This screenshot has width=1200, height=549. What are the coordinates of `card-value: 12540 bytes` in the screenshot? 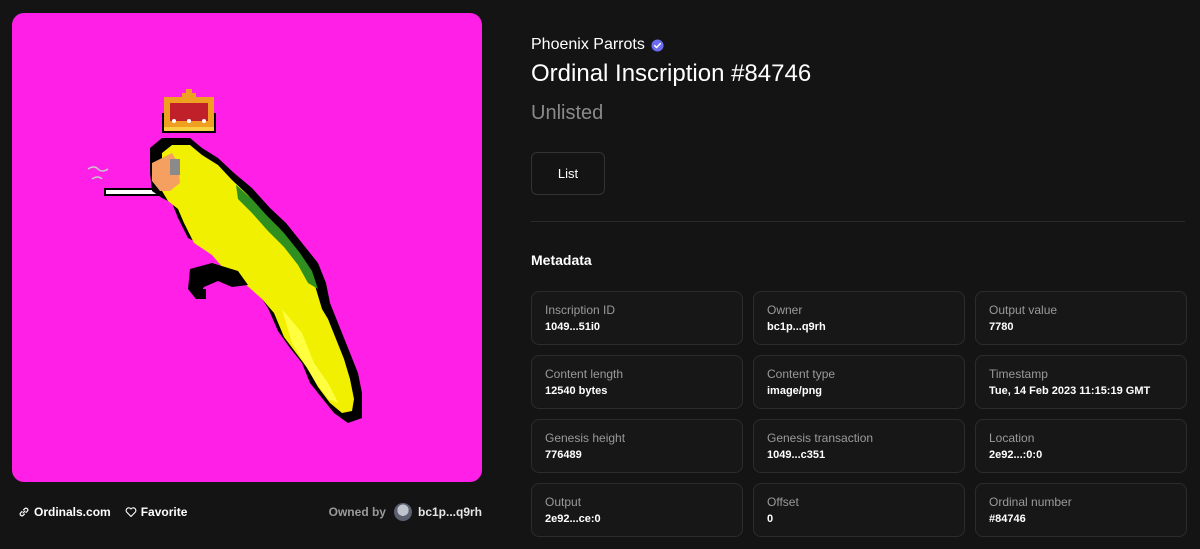 It's located at (576, 391).